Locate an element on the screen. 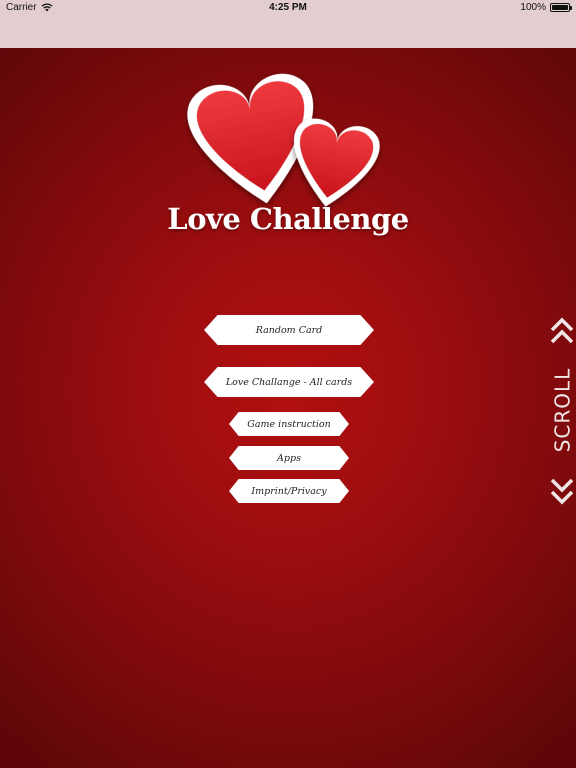 This screenshot has height=768, width=576. scroll-label: SCROLL is located at coordinates (562, 410).